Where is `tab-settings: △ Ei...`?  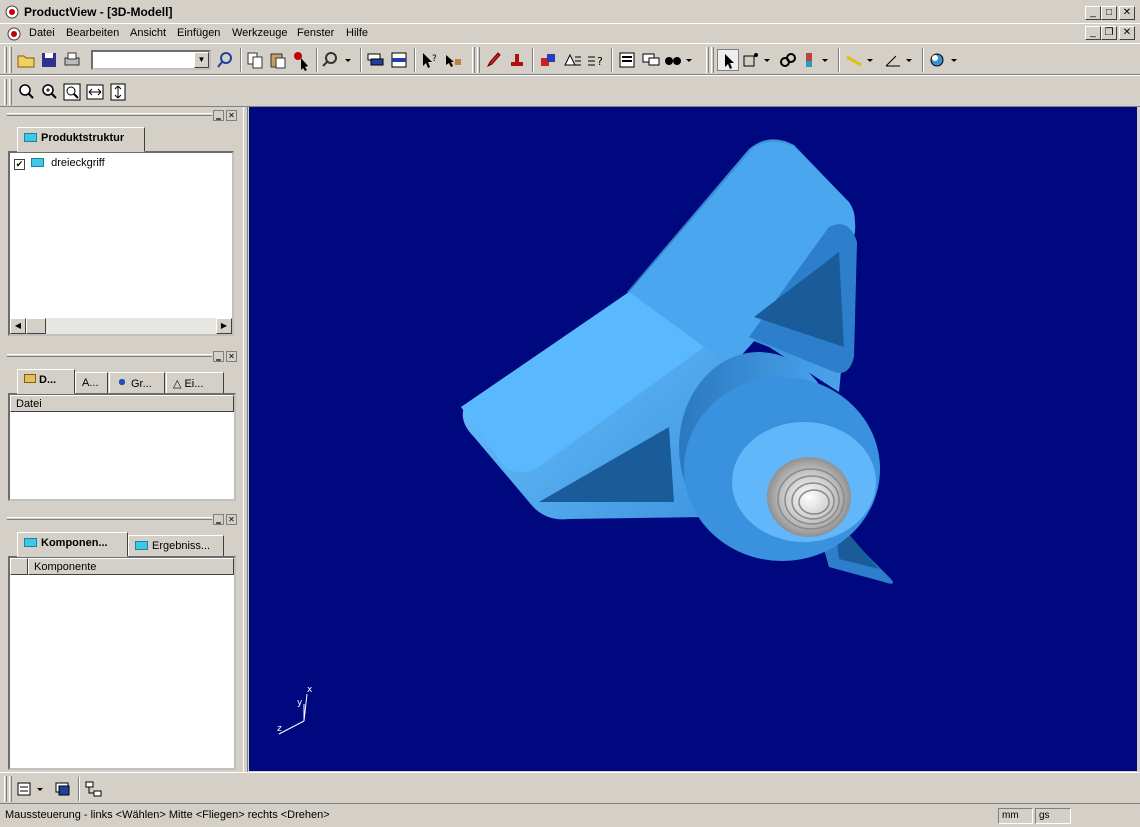 tab-settings: △ Ei... is located at coordinates (195, 383).